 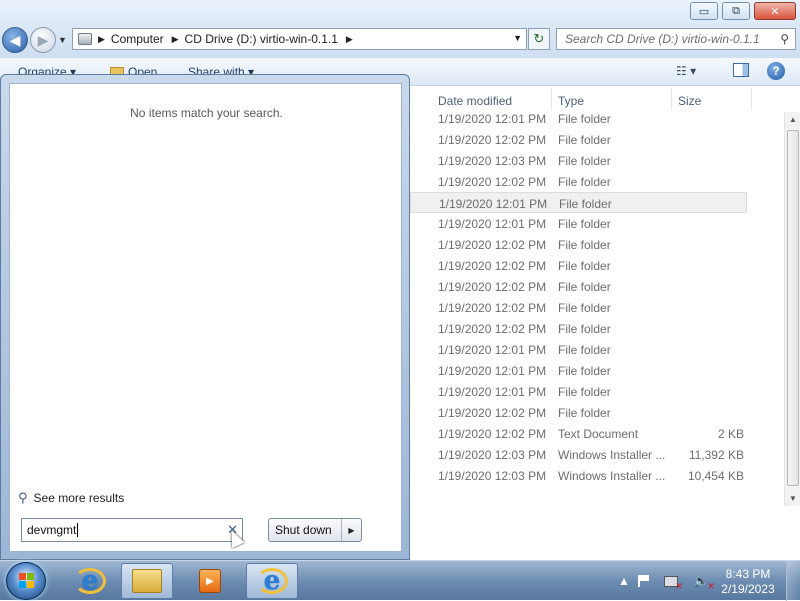 I want to click on scroll-up-icon: ▲, so click(x=793, y=119).